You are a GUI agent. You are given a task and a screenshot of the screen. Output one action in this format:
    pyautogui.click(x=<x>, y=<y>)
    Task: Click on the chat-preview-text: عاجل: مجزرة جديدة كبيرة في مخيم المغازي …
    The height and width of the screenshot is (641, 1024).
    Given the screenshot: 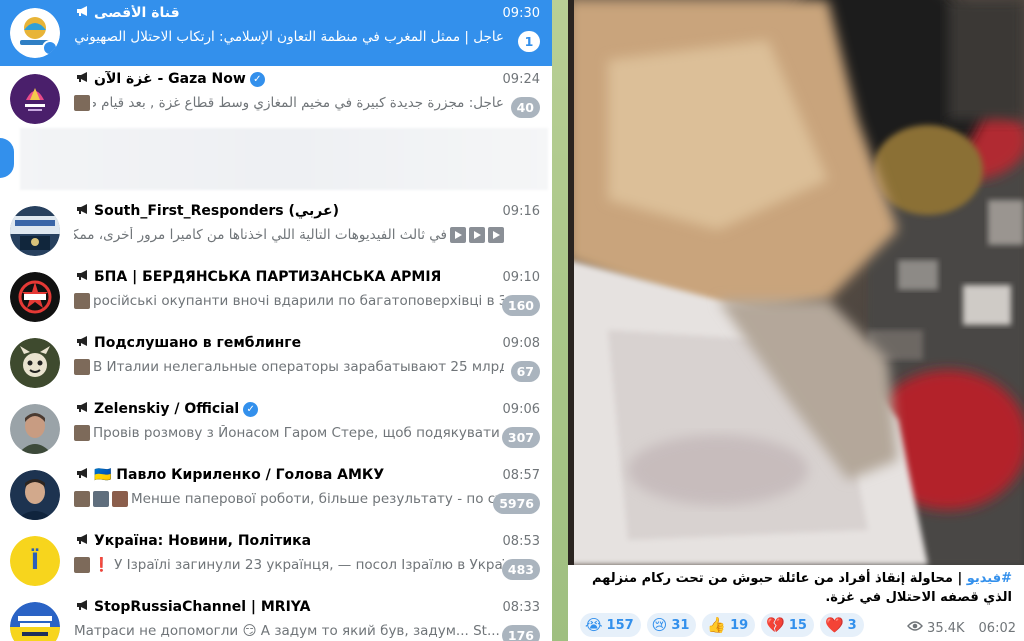 What is the action you would take?
    pyautogui.click(x=298, y=103)
    